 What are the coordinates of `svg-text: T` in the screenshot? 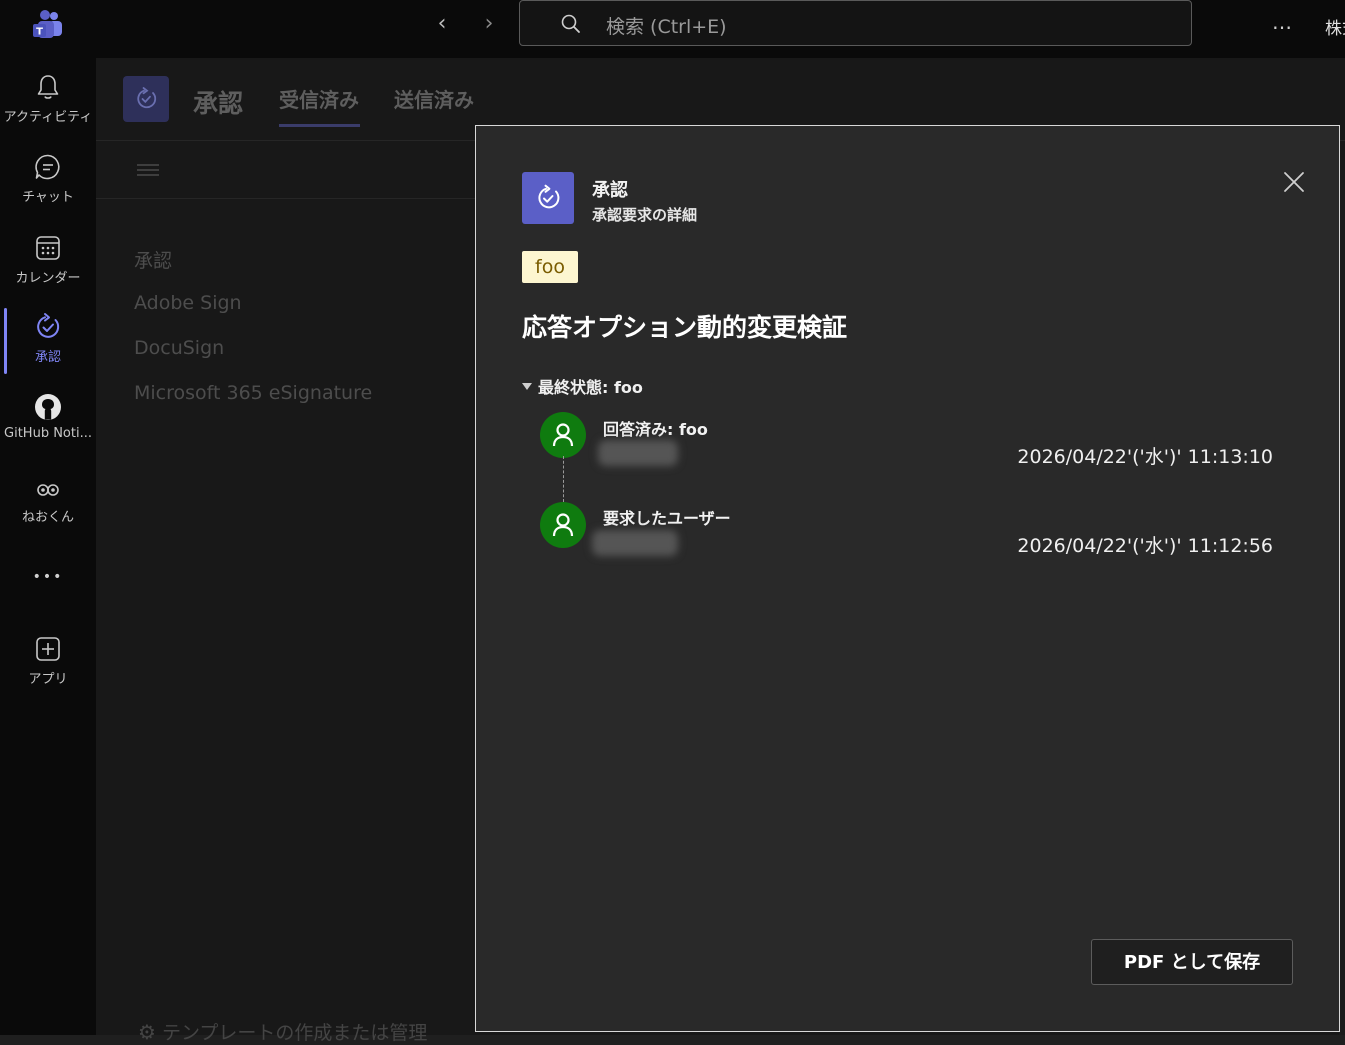 It's located at (39, 32).